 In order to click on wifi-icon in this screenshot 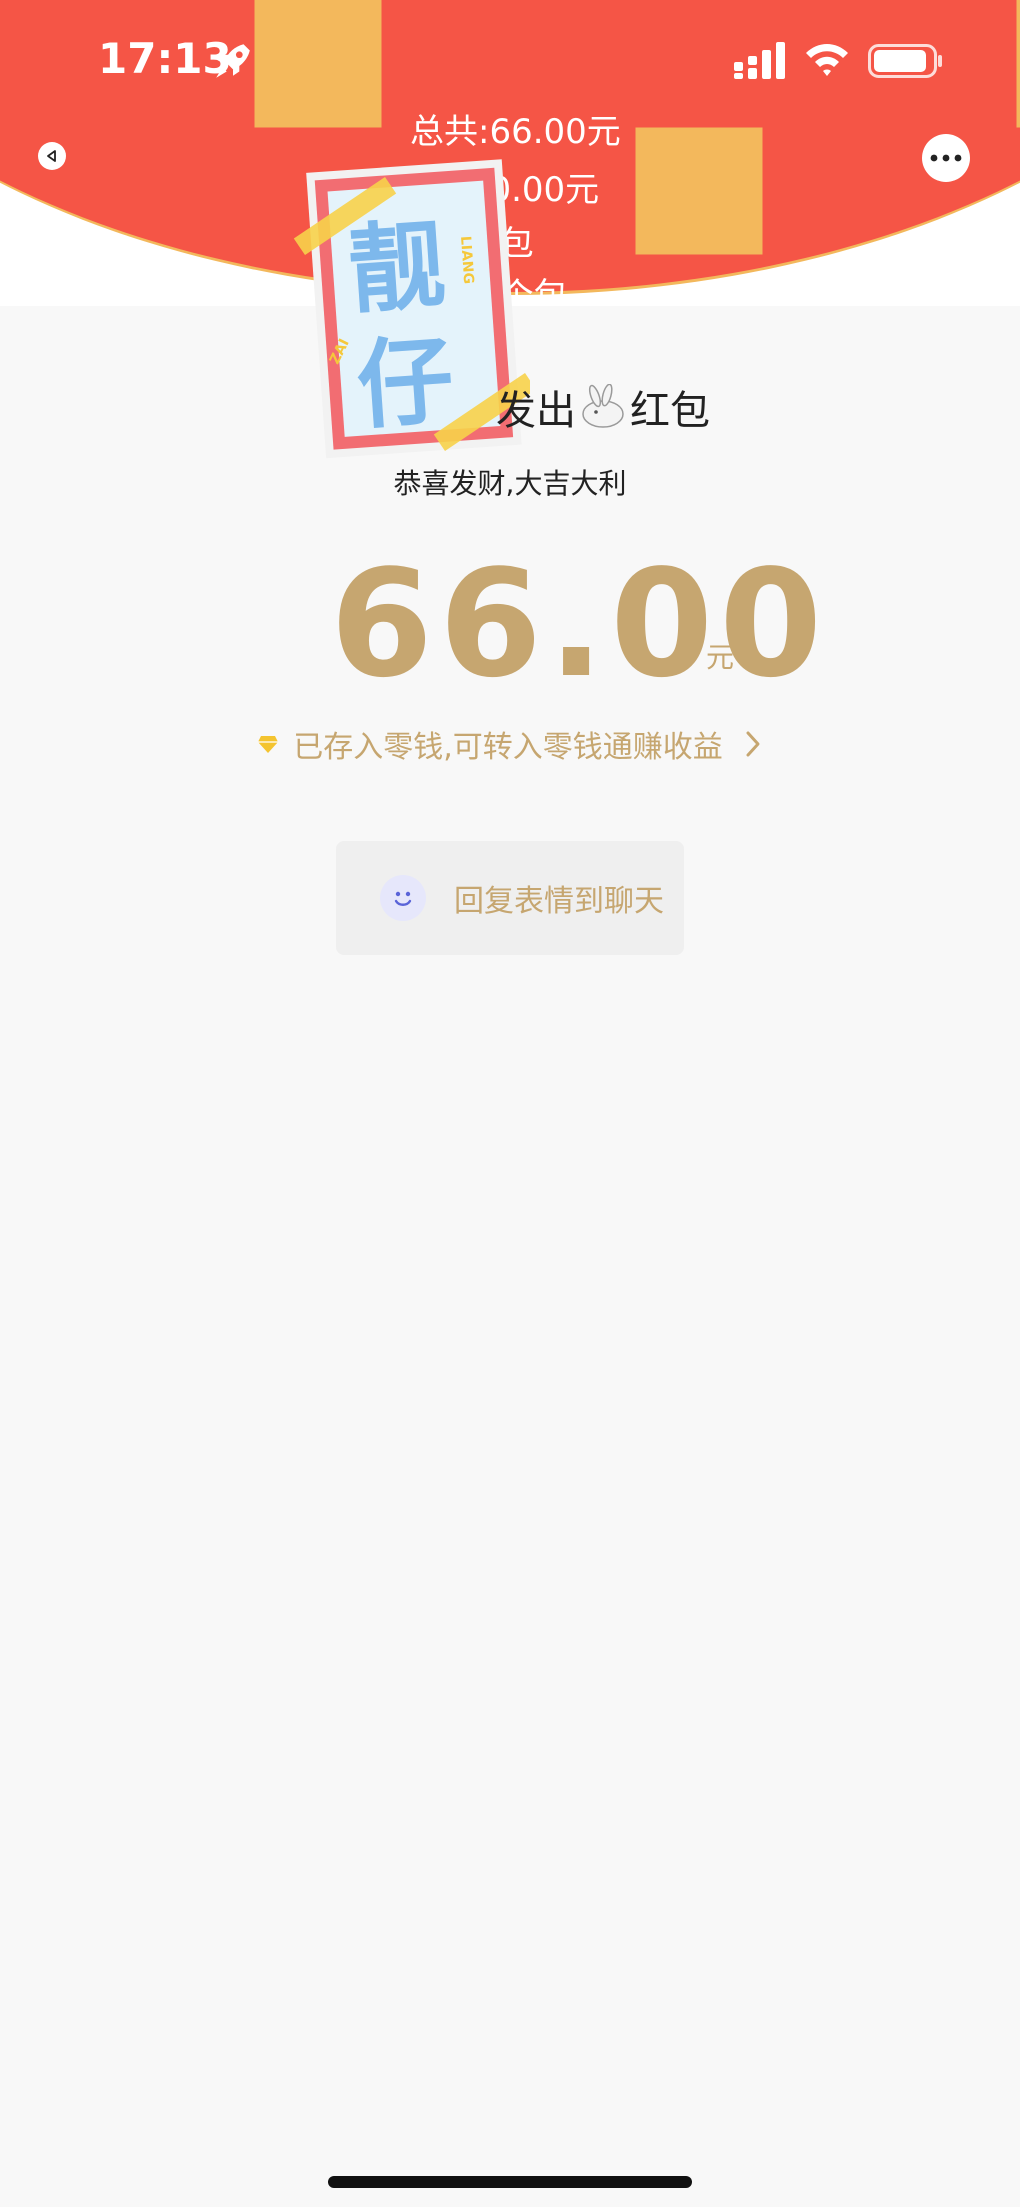, I will do `click(827, 60)`.